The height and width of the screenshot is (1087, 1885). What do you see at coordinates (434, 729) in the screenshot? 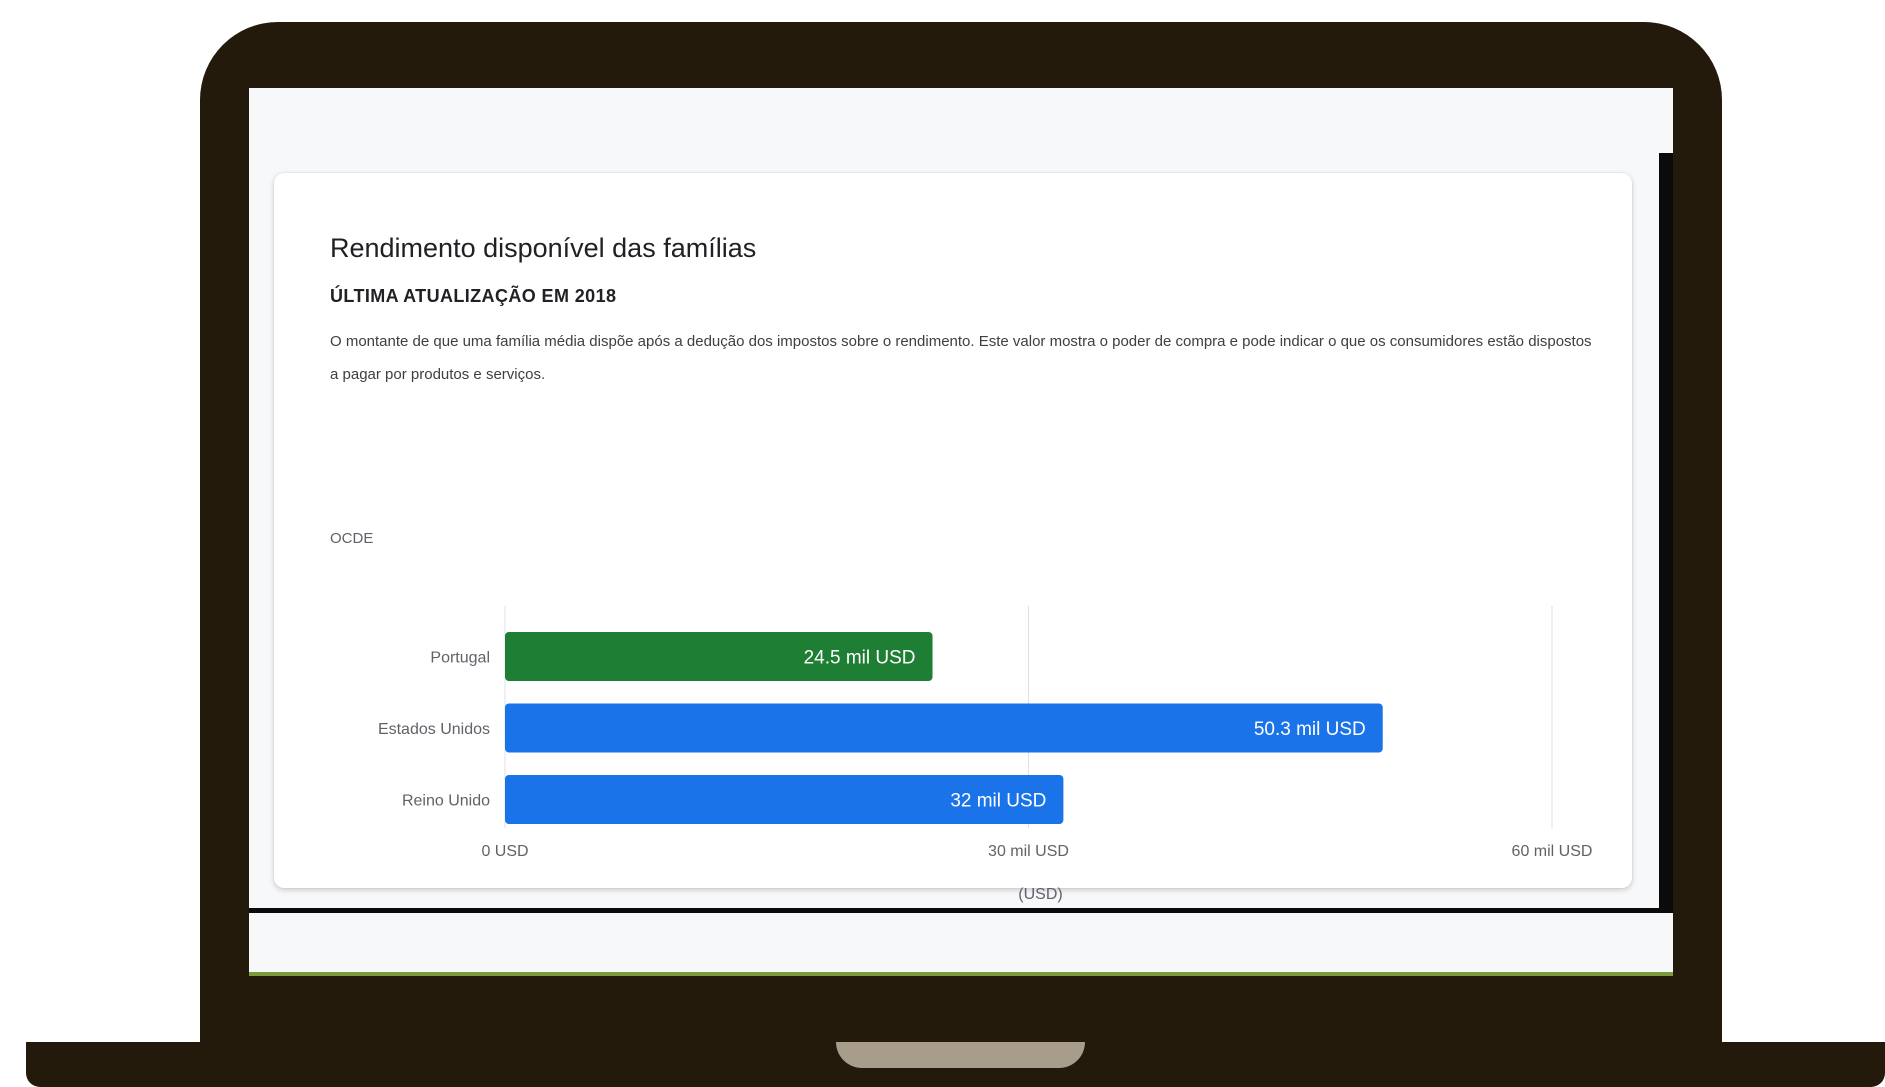
I see `category-label-1: Estados Unidos` at bounding box center [434, 729].